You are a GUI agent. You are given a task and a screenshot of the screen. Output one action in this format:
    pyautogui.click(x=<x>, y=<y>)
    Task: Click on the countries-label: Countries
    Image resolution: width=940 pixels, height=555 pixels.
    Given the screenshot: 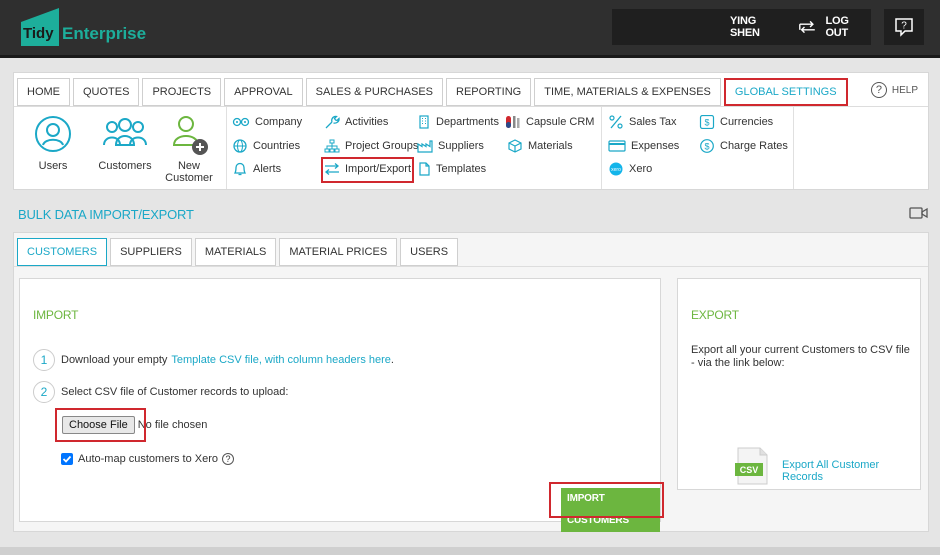 What is the action you would take?
    pyautogui.click(x=277, y=146)
    